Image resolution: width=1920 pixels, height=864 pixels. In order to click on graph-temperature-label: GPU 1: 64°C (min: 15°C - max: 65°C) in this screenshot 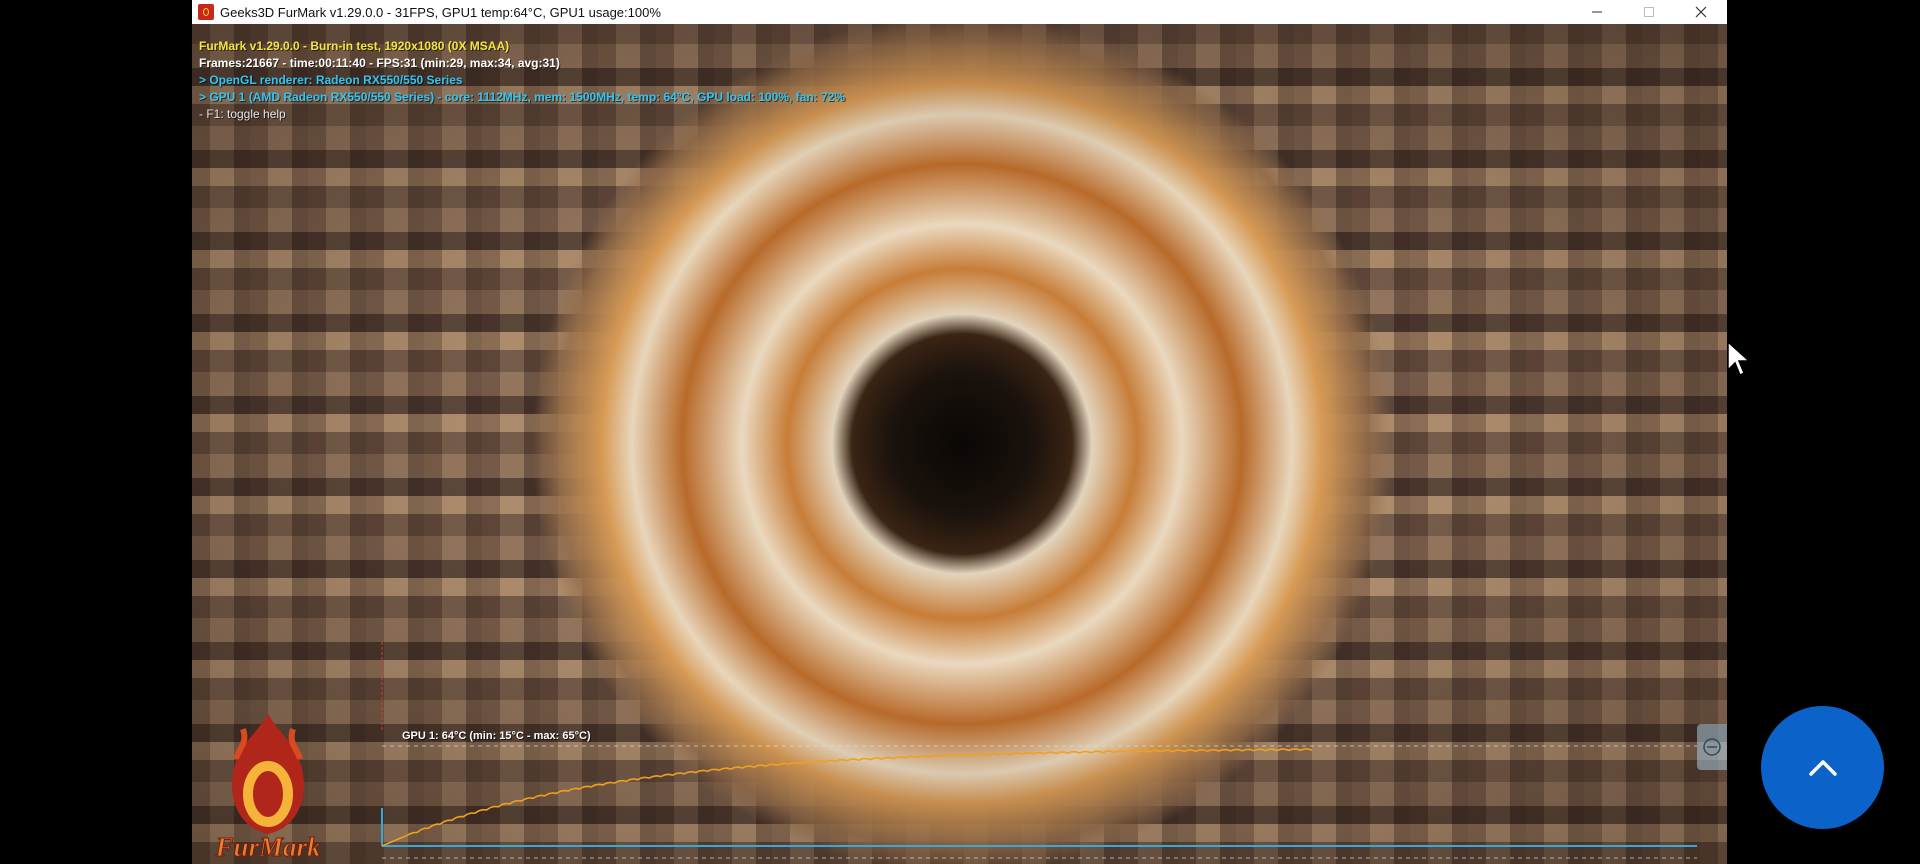, I will do `click(496, 736)`.